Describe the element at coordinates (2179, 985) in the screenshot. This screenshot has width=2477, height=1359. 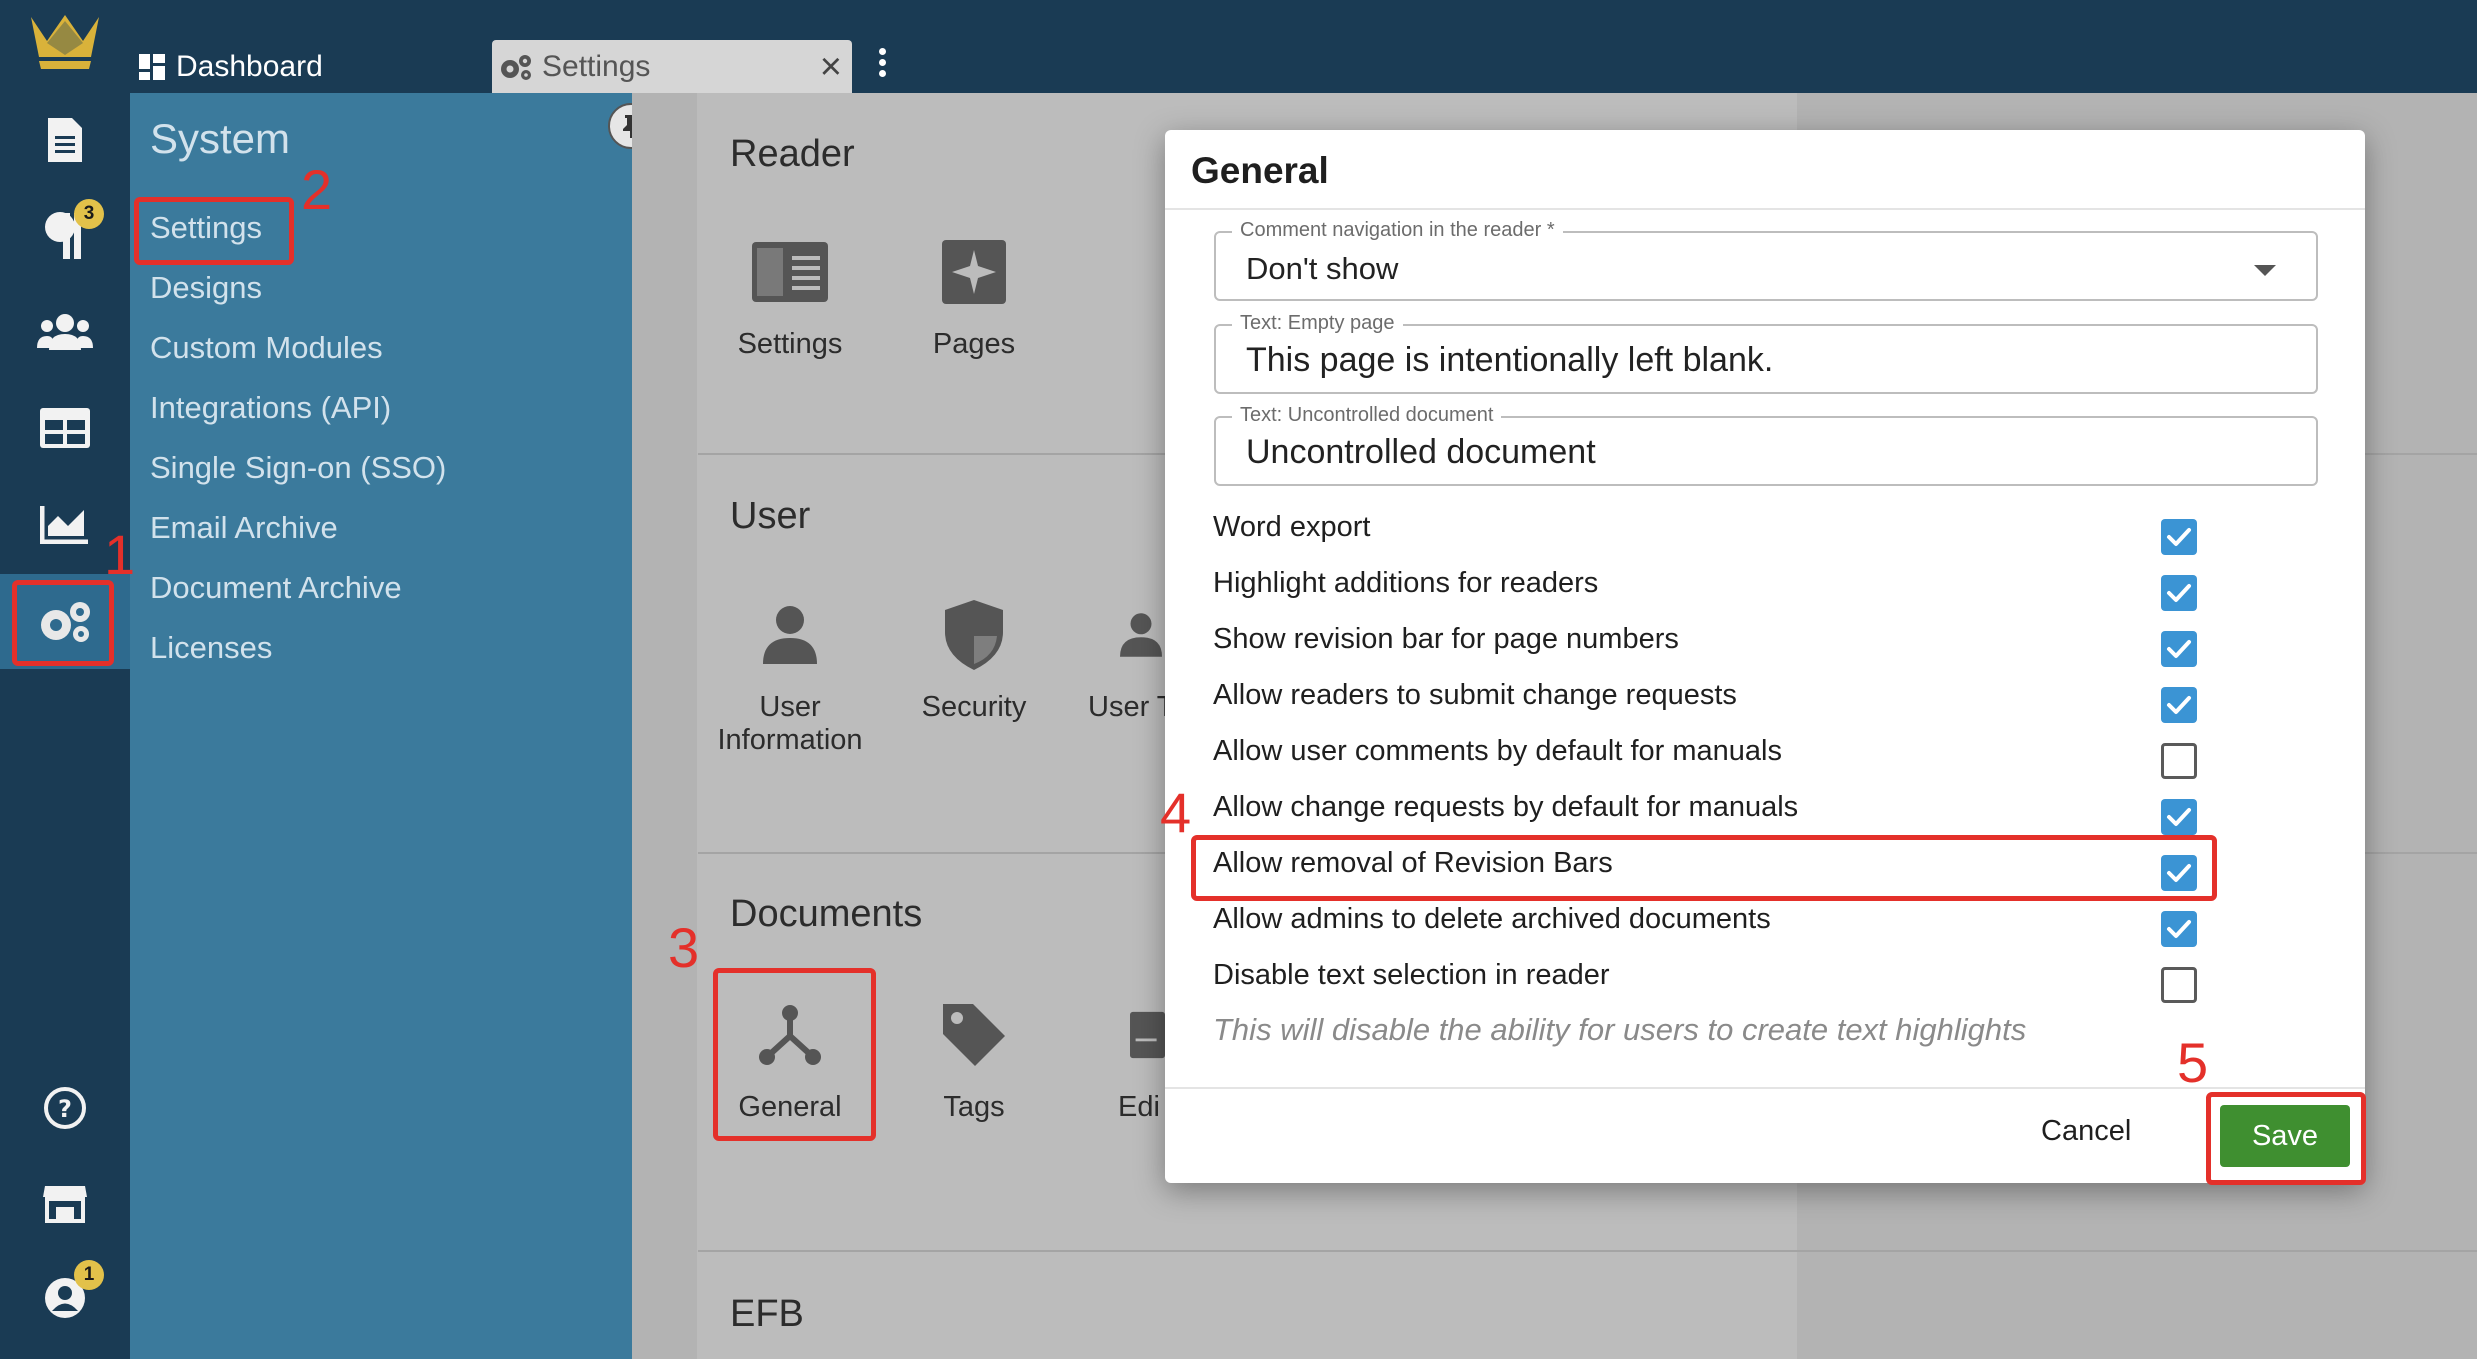
I see `disable-text-selection-checkbox` at that location.